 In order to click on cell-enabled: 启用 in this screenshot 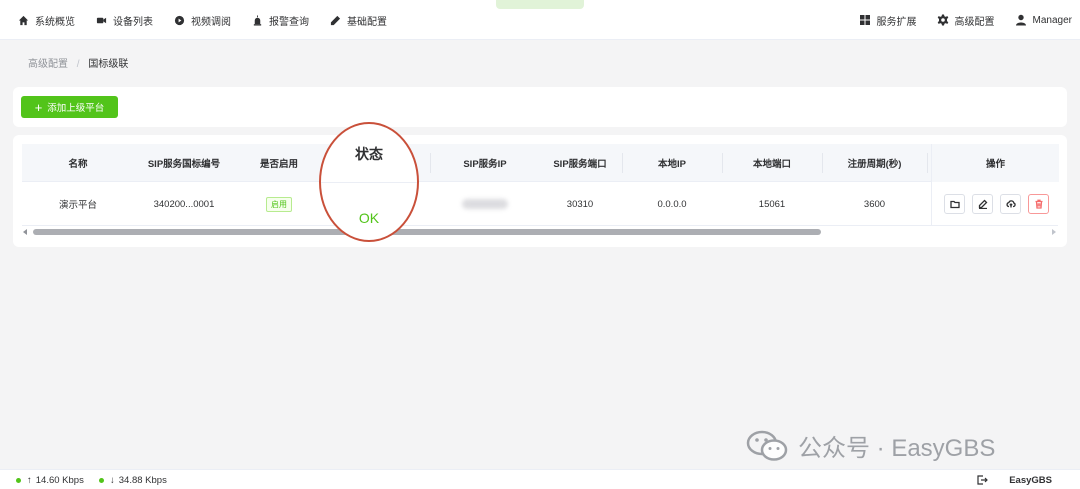, I will do `click(279, 204)`.